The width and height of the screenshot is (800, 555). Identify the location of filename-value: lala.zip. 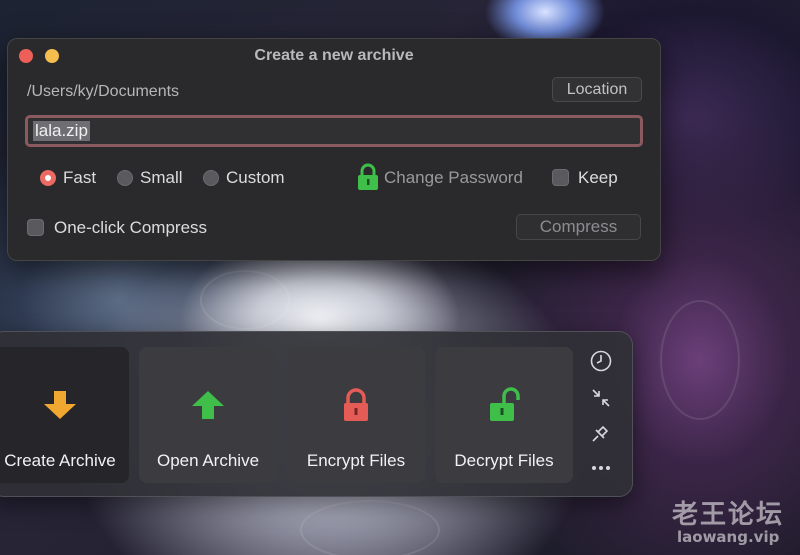
(61, 131).